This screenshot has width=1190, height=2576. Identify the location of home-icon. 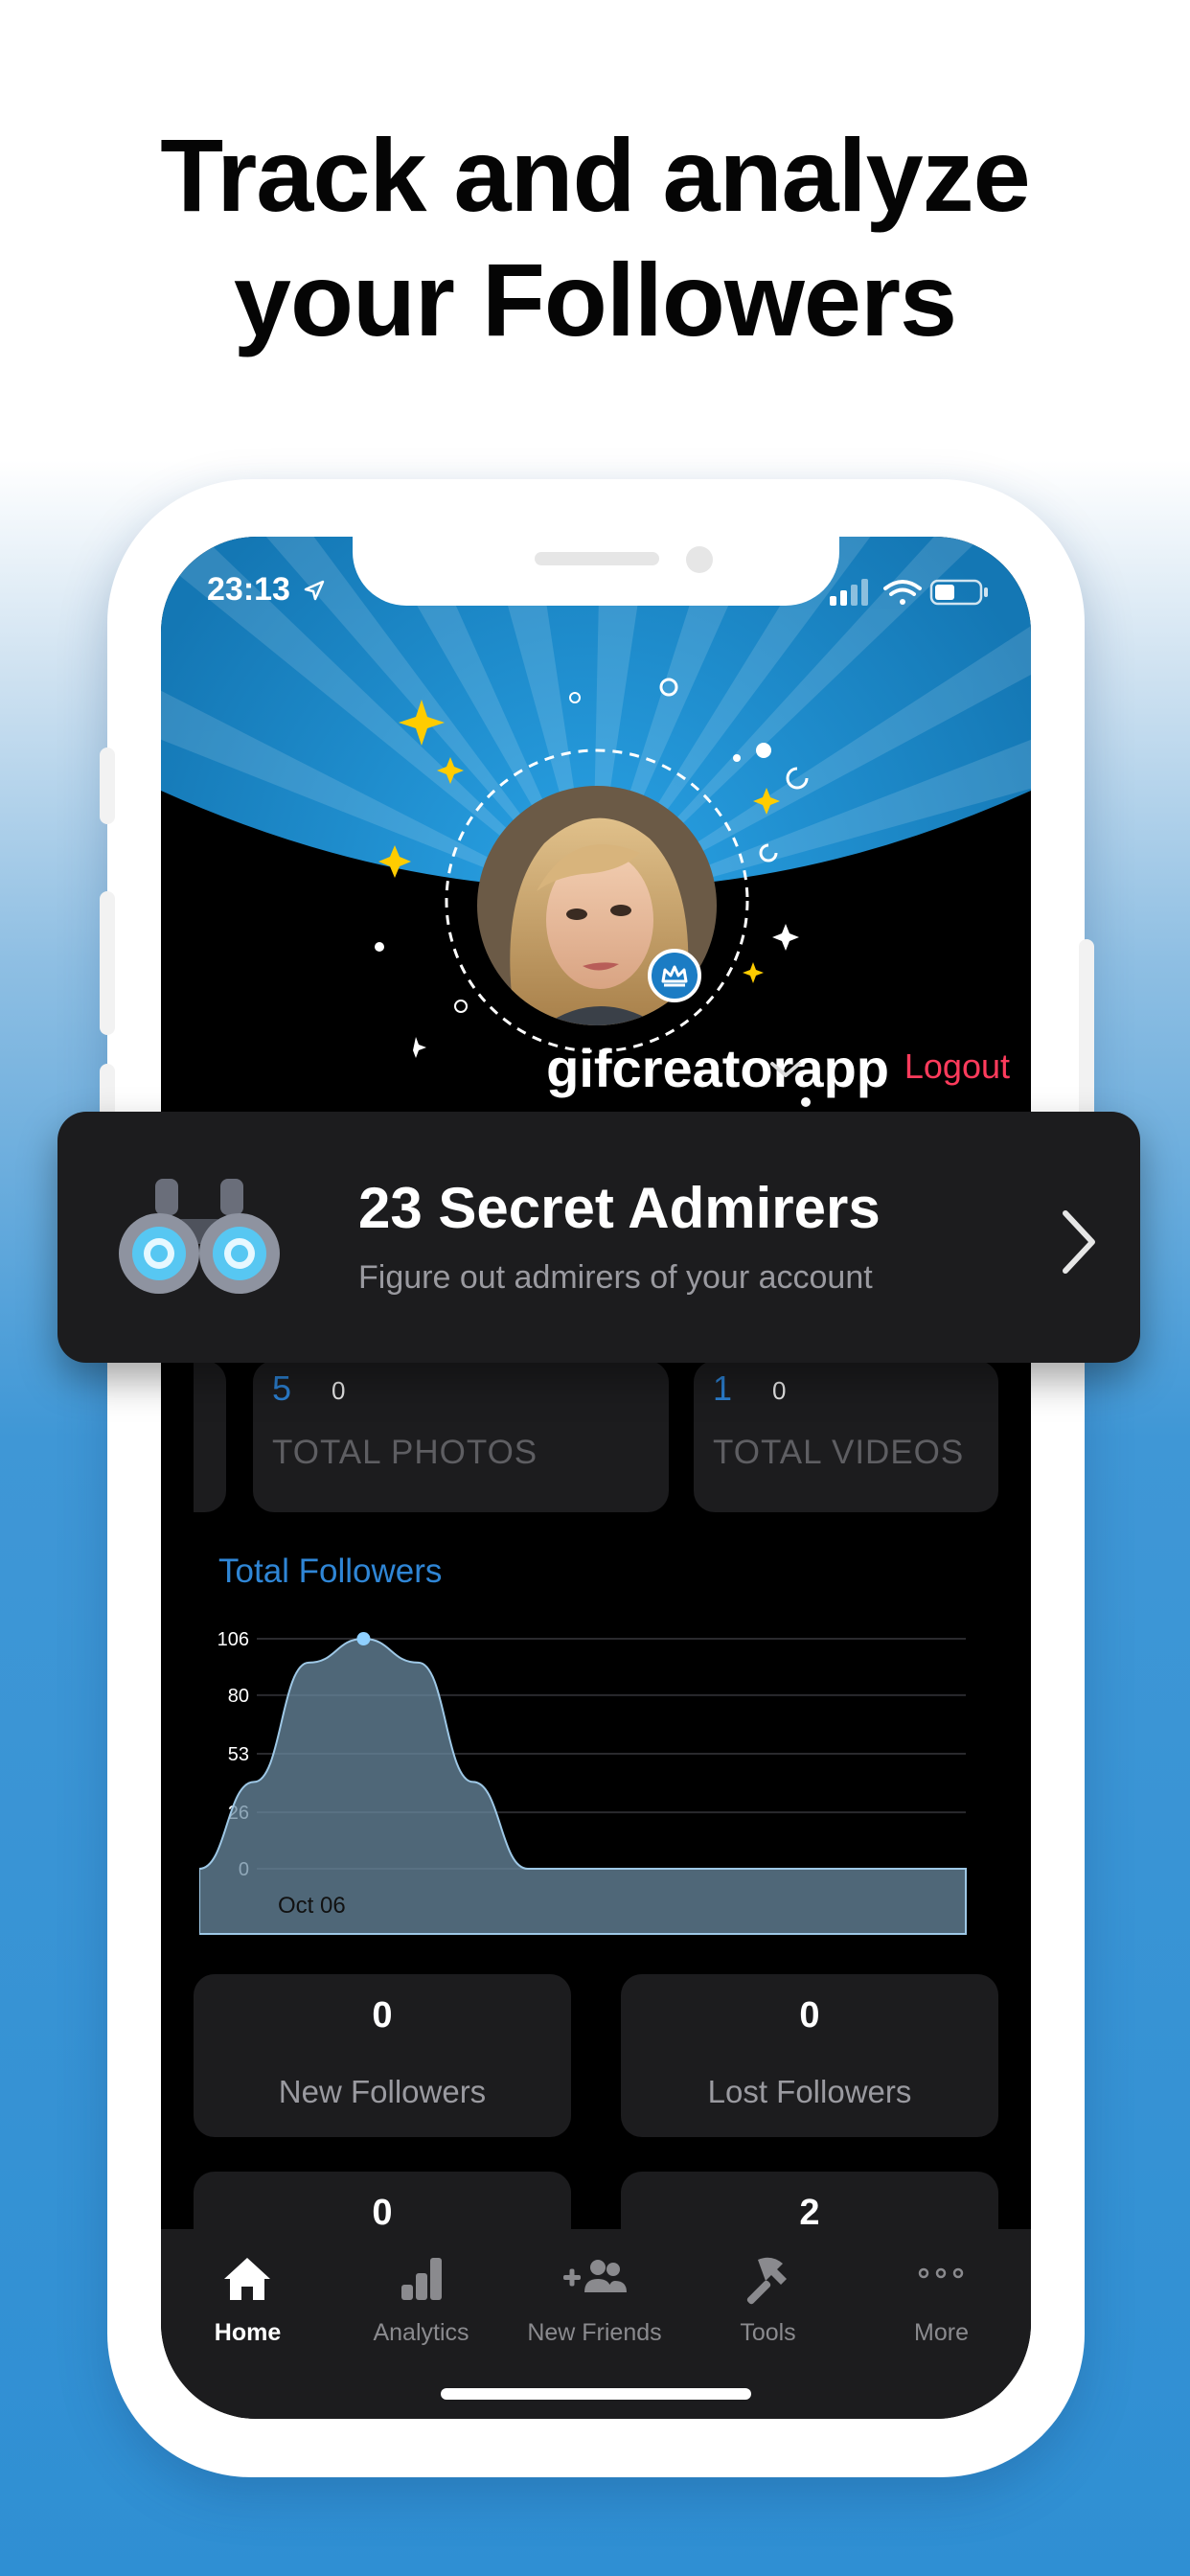
(247, 2279).